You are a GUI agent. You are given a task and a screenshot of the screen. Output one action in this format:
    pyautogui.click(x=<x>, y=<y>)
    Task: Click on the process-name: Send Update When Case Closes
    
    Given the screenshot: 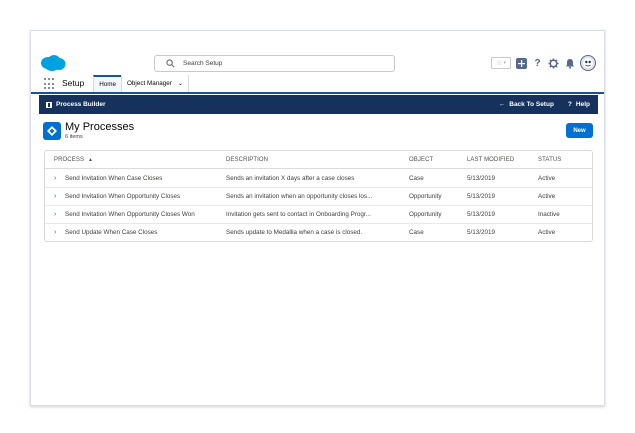 What is the action you would take?
    pyautogui.click(x=111, y=232)
    